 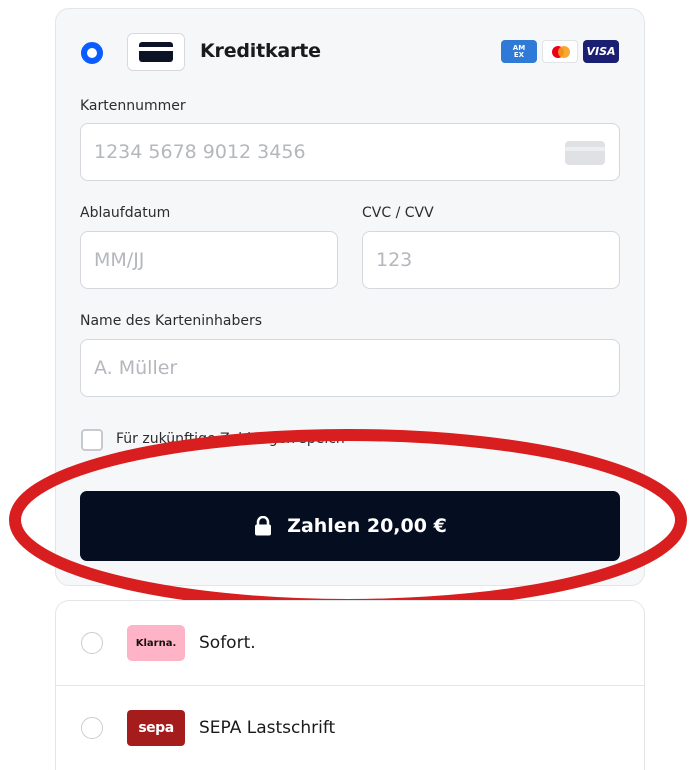 What do you see at coordinates (398, 213) in the screenshot?
I see `cvc-label: CVC / CVV` at bounding box center [398, 213].